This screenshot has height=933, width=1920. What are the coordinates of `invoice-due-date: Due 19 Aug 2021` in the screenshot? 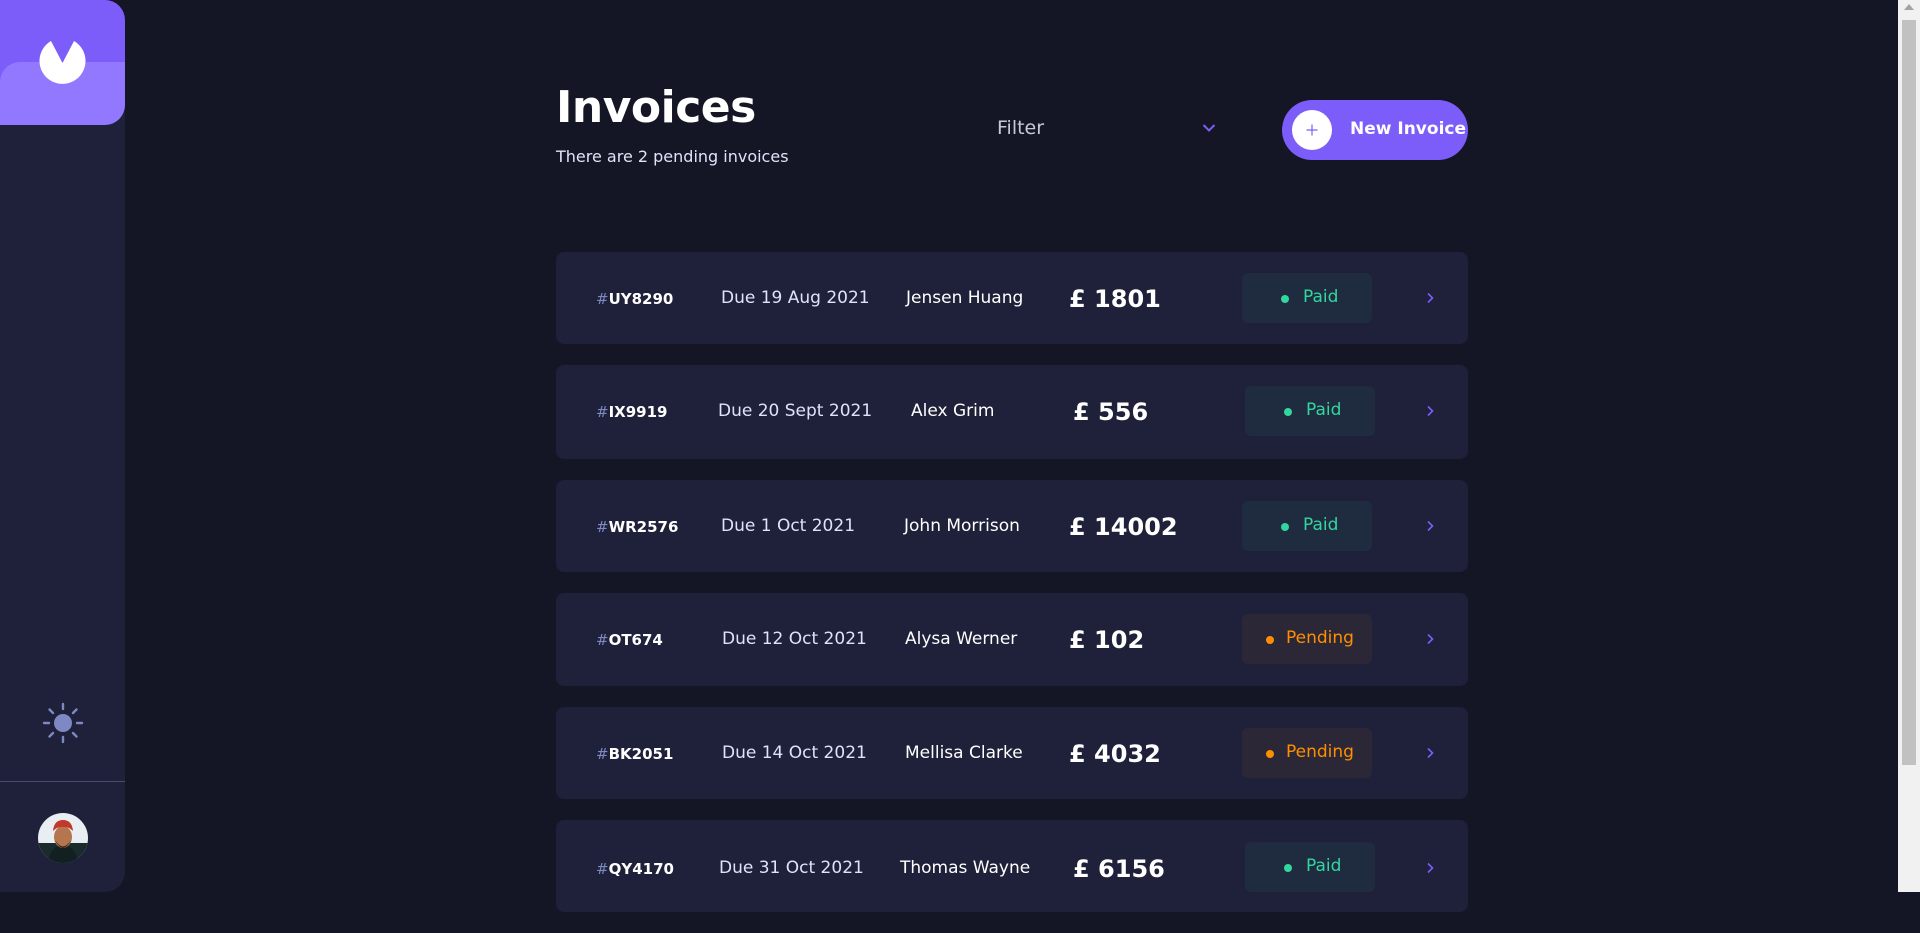 It's located at (795, 298).